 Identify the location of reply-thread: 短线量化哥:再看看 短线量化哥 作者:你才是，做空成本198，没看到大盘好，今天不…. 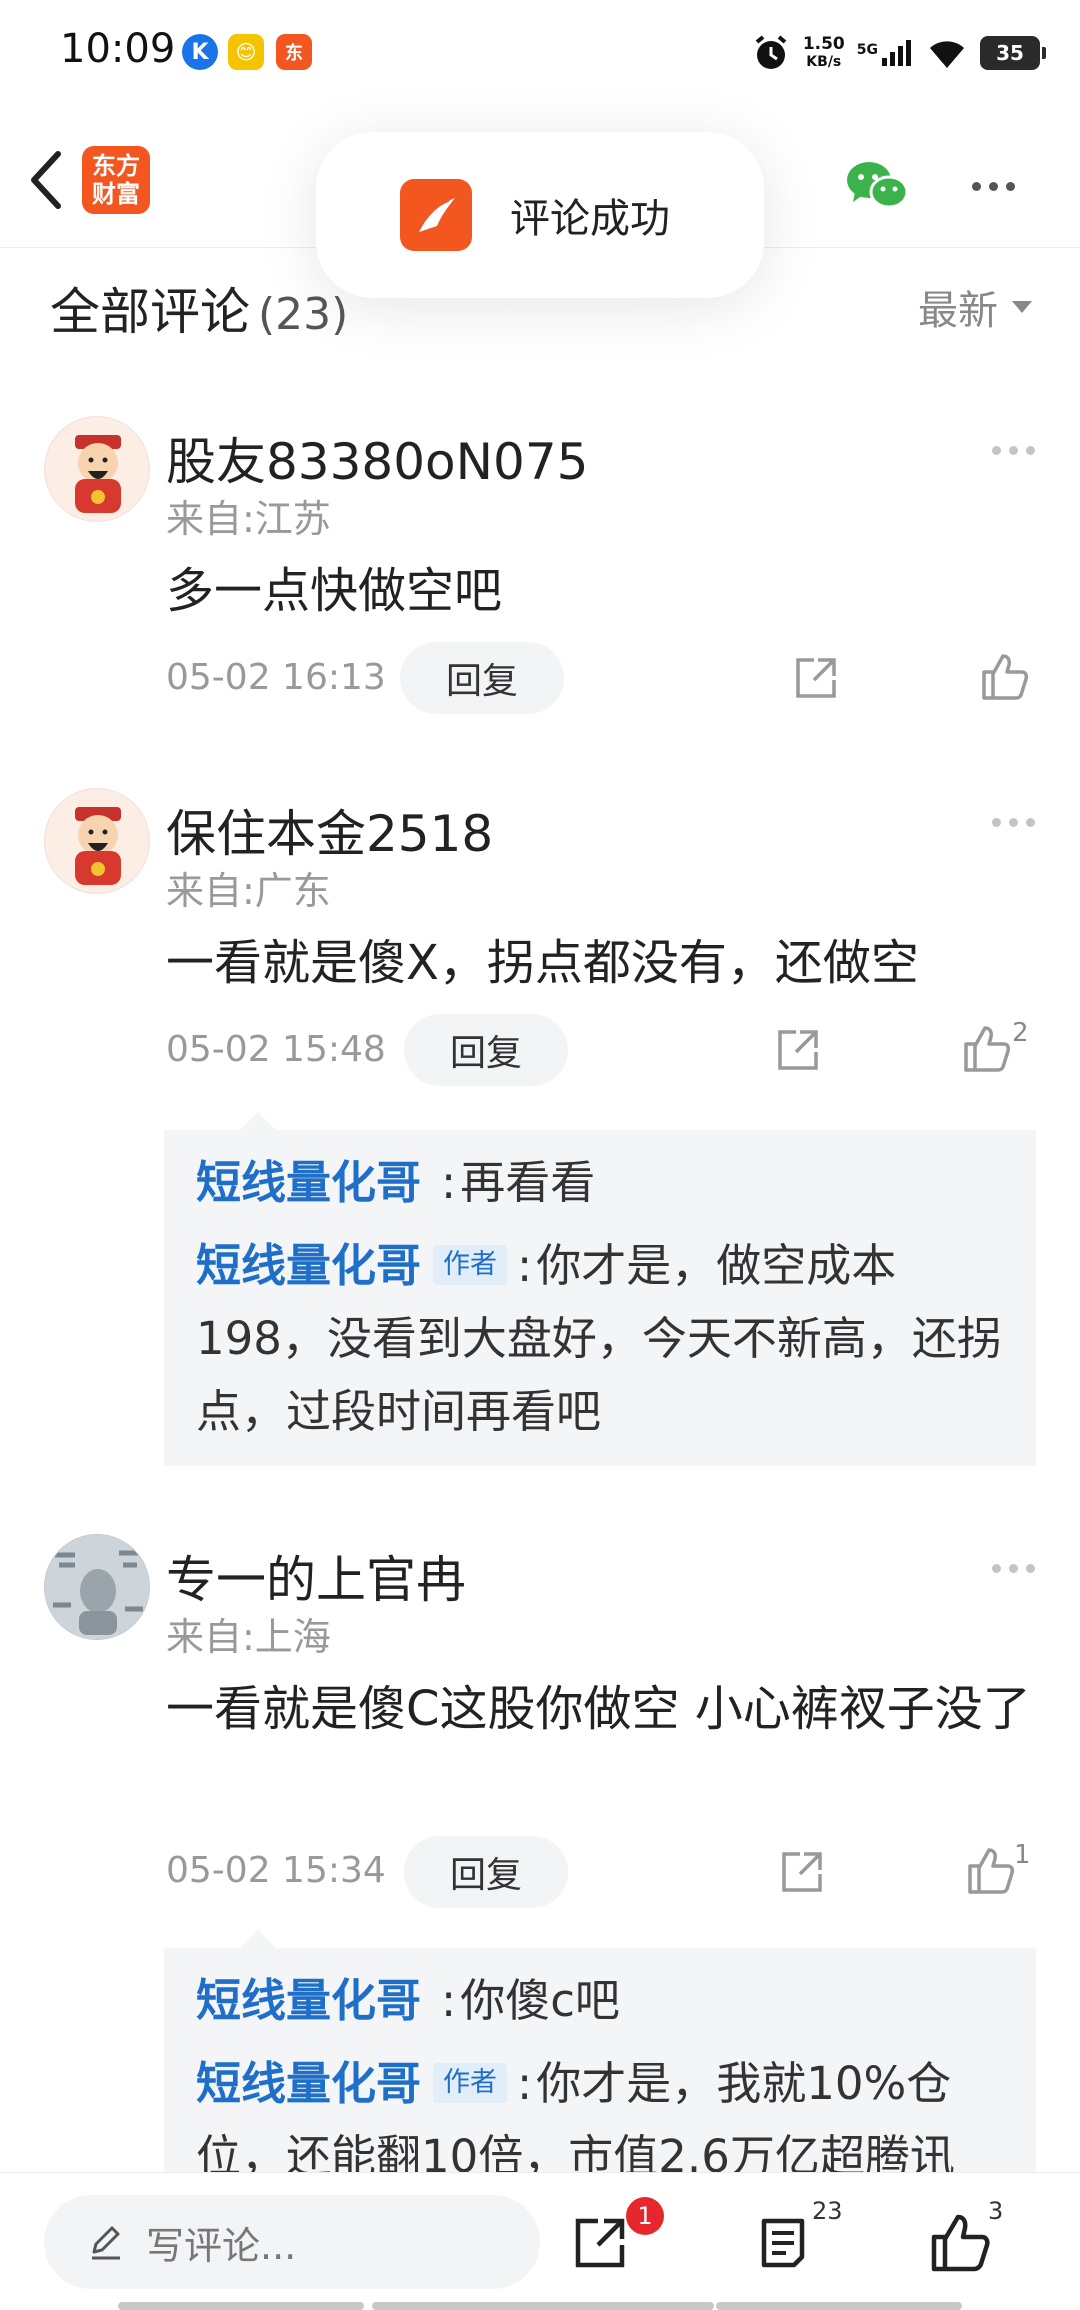
(600, 1298).